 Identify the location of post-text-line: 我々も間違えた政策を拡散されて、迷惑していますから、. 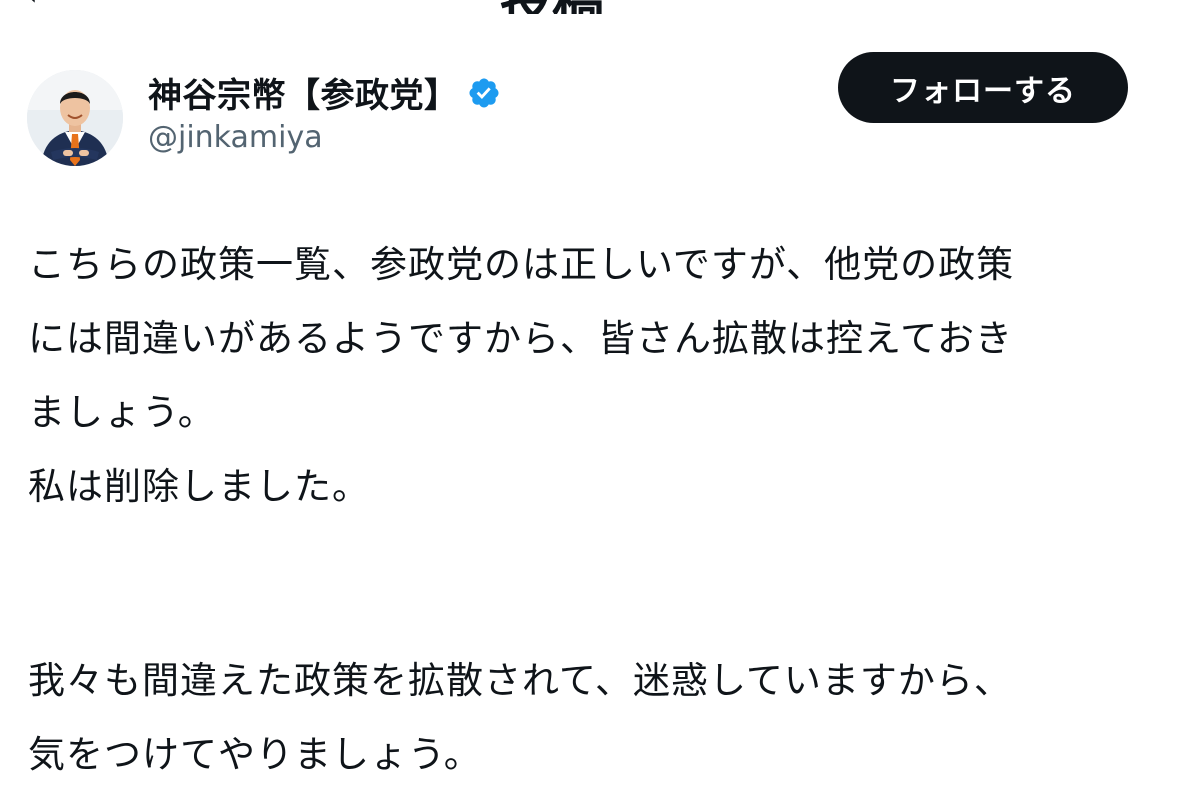
(520, 680).